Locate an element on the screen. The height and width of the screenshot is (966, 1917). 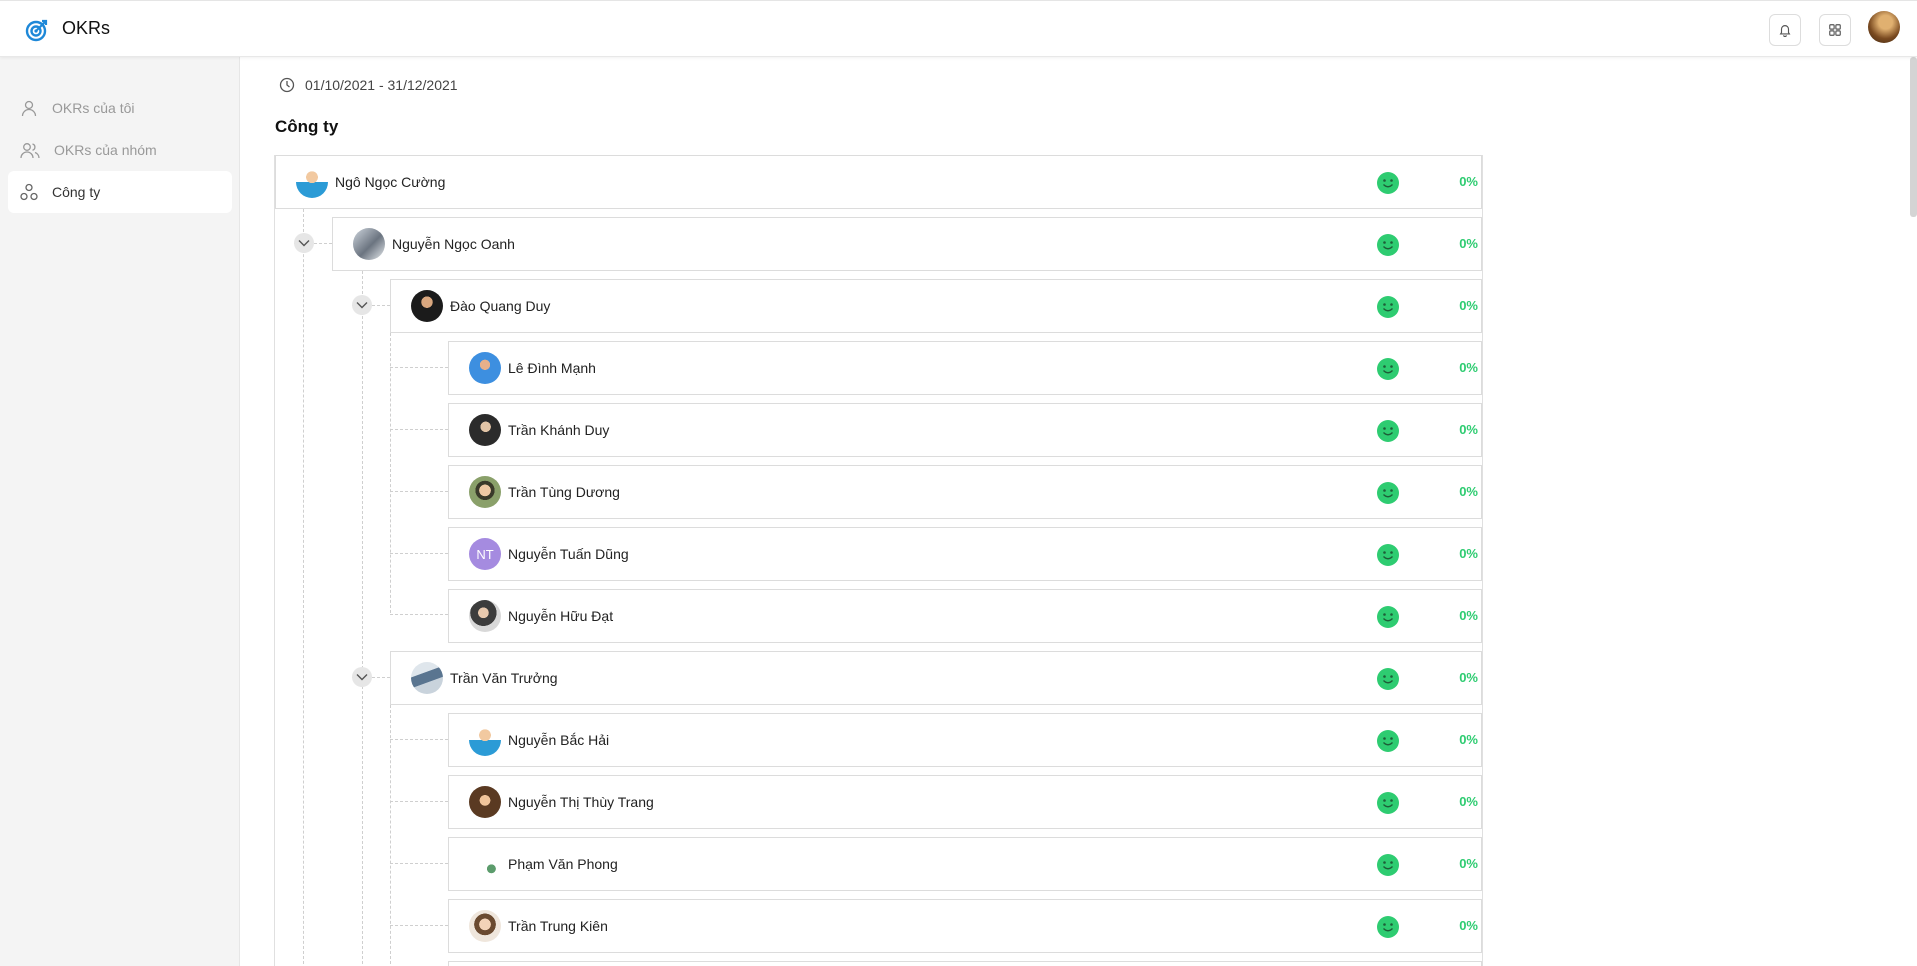
grid-icon is located at coordinates (1835, 30).